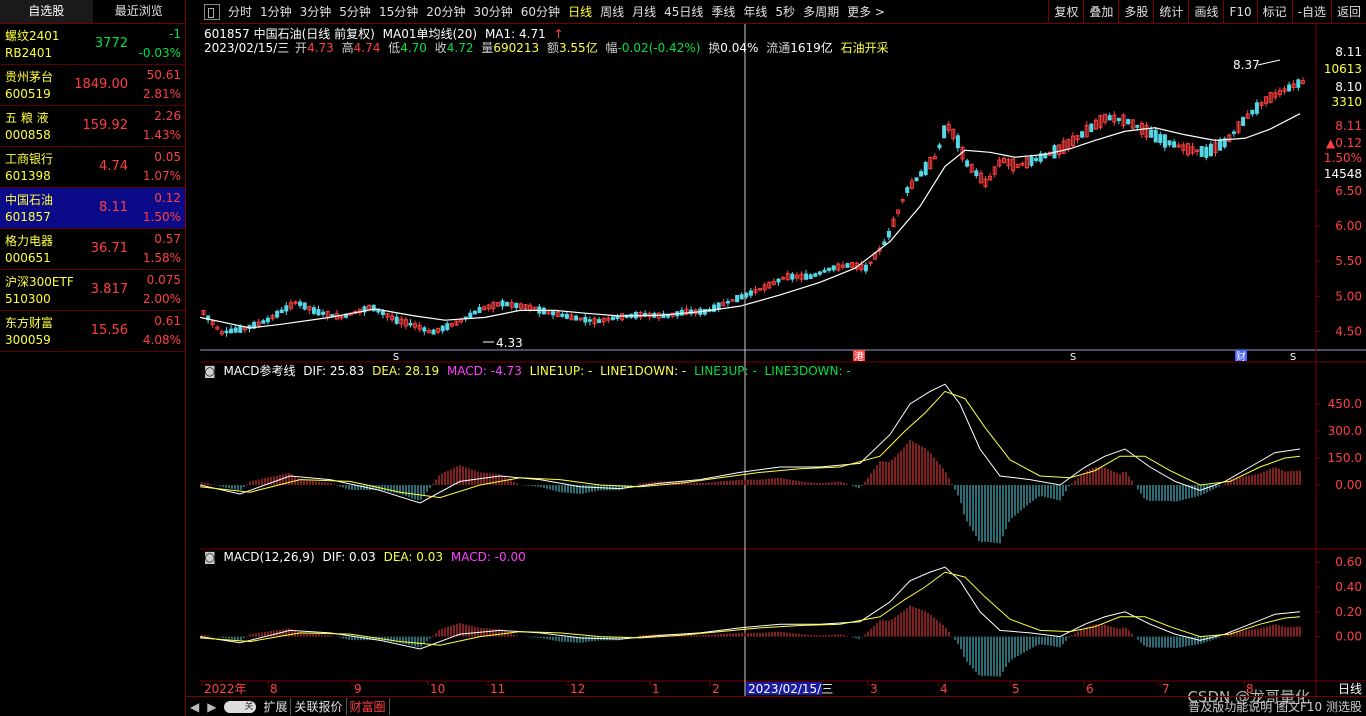 This screenshot has height=716, width=1366. What do you see at coordinates (212, 11) in the screenshot?
I see `sidebar-toggle-icon` at bounding box center [212, 11].